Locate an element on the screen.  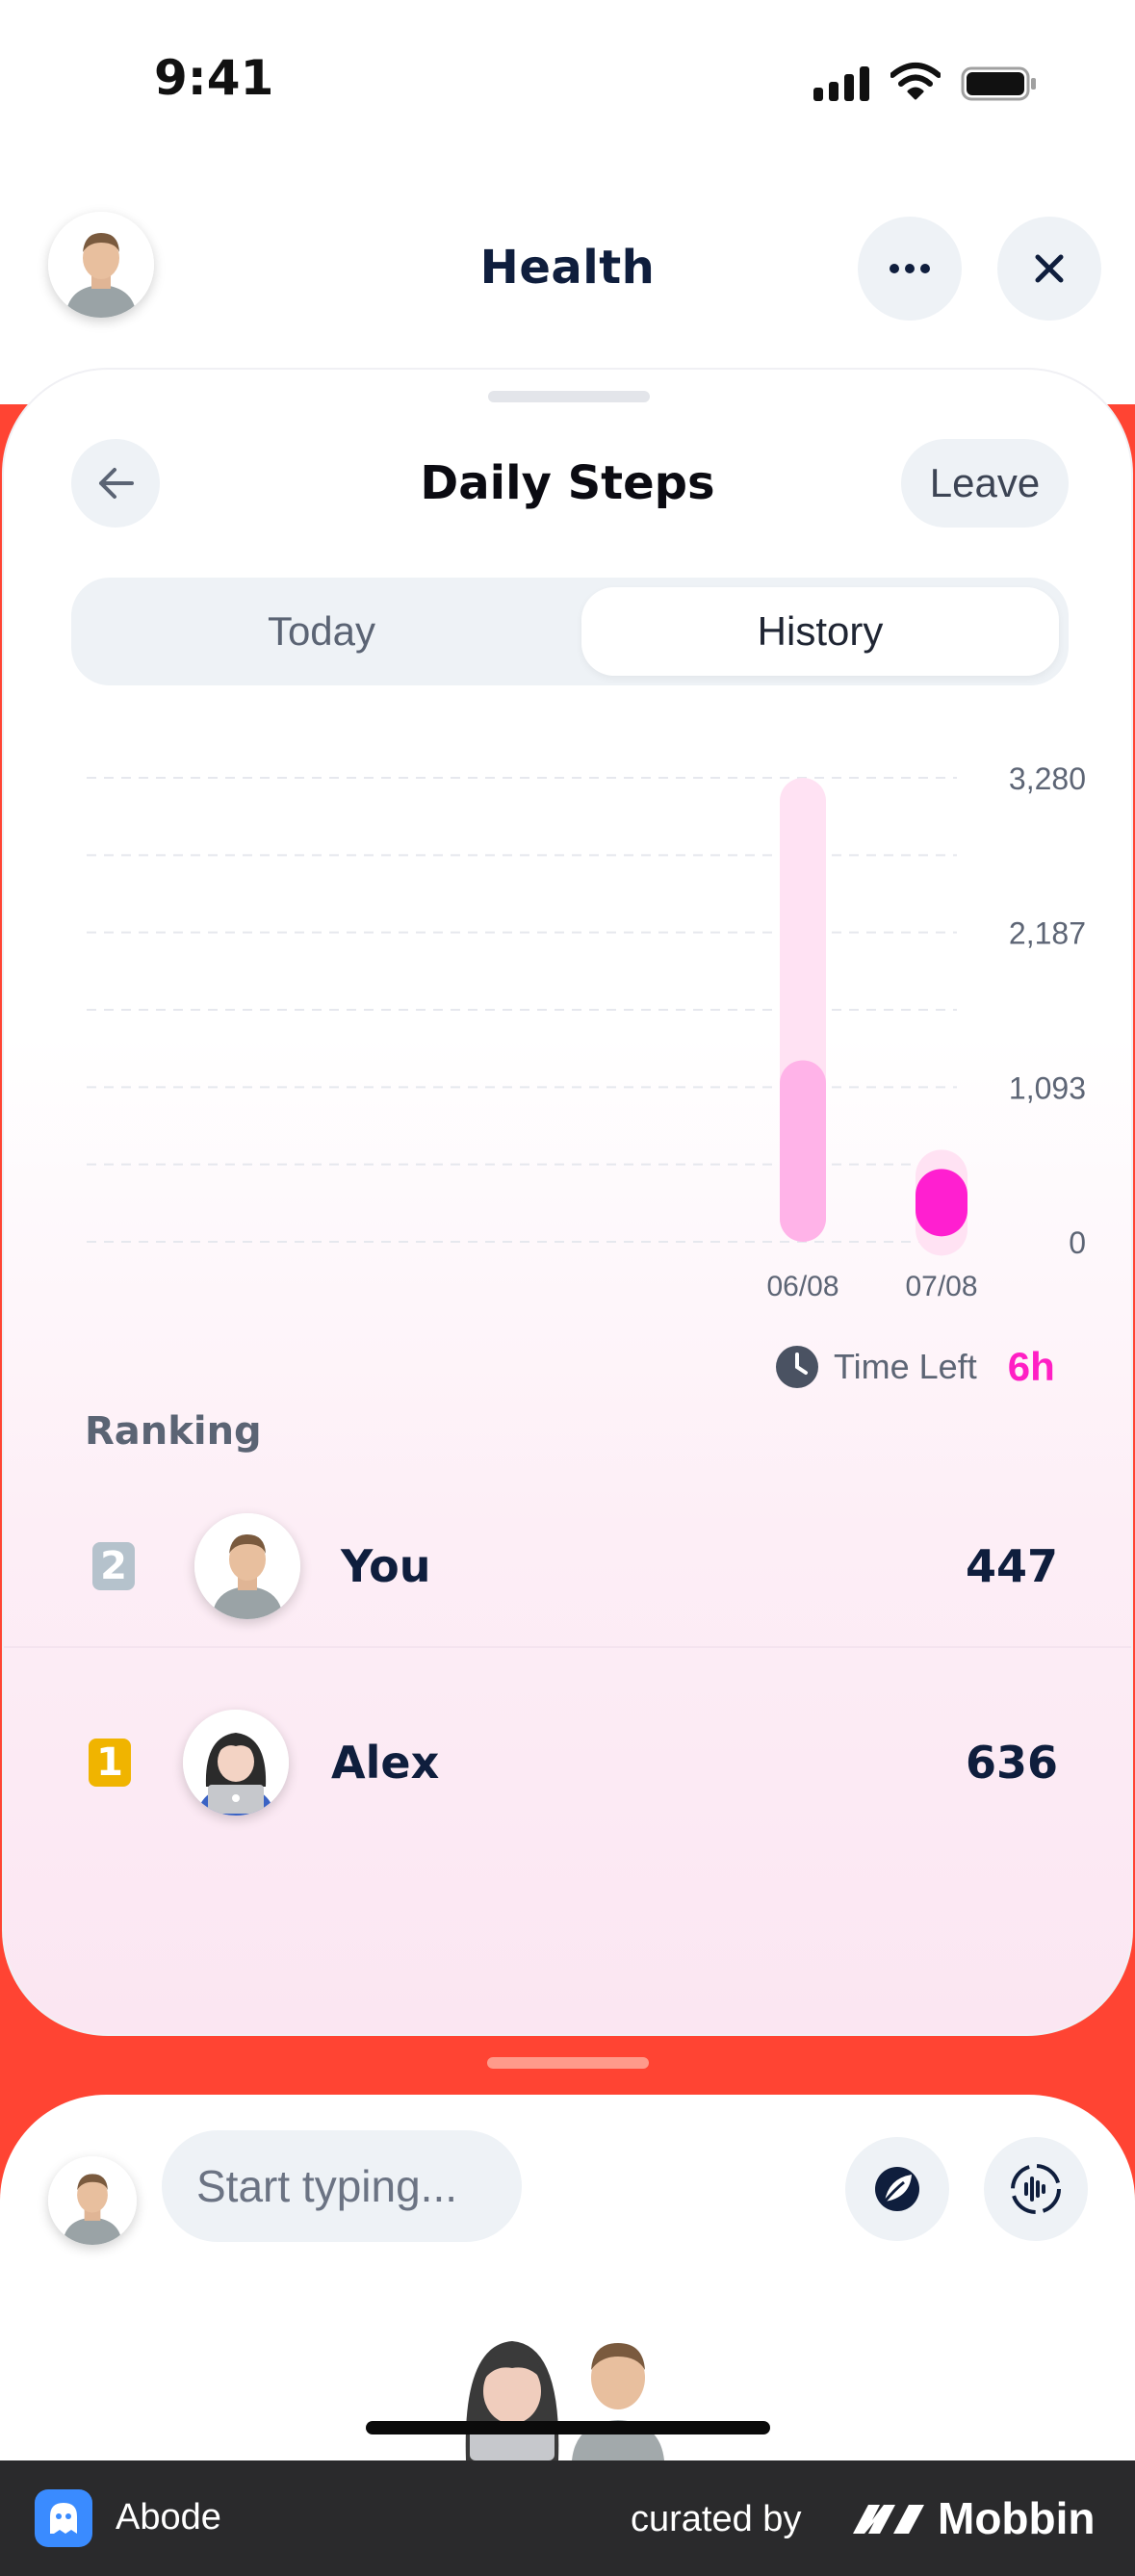
footer-curated-by: curated by is located at coordinates (716, 2519).